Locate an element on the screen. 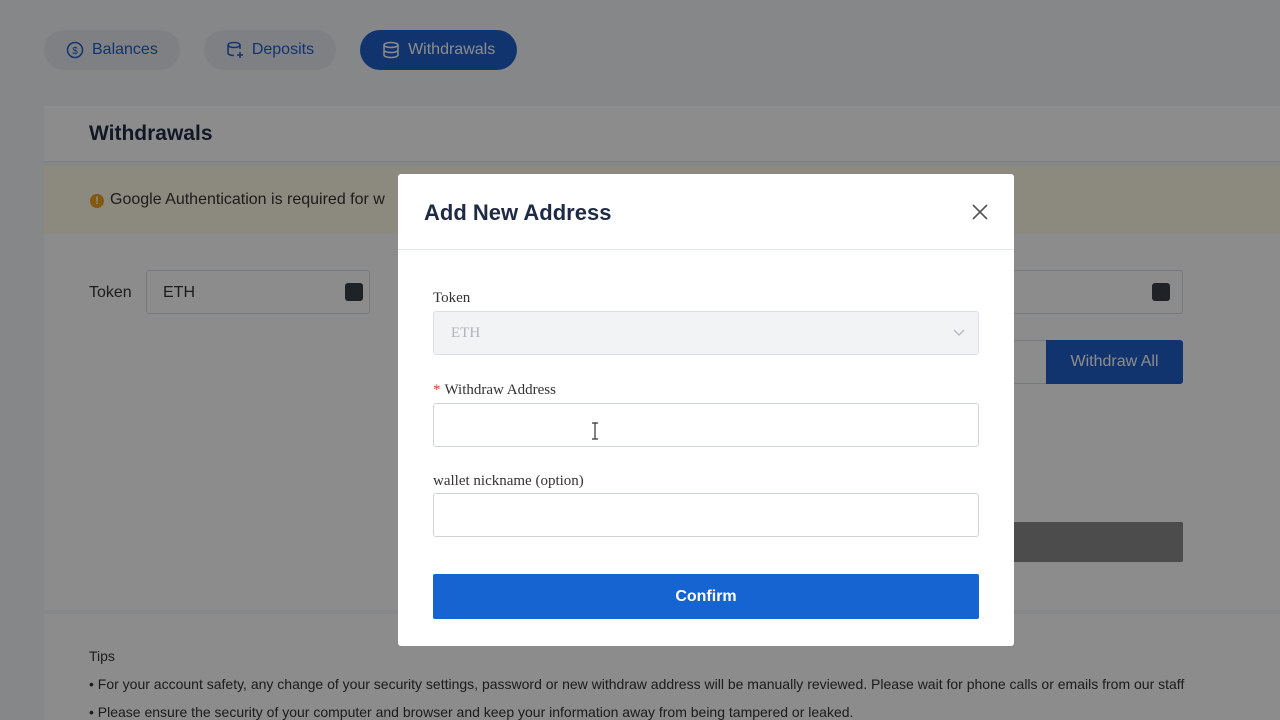  chevron-down-icon is located at coordinates (959, 332).